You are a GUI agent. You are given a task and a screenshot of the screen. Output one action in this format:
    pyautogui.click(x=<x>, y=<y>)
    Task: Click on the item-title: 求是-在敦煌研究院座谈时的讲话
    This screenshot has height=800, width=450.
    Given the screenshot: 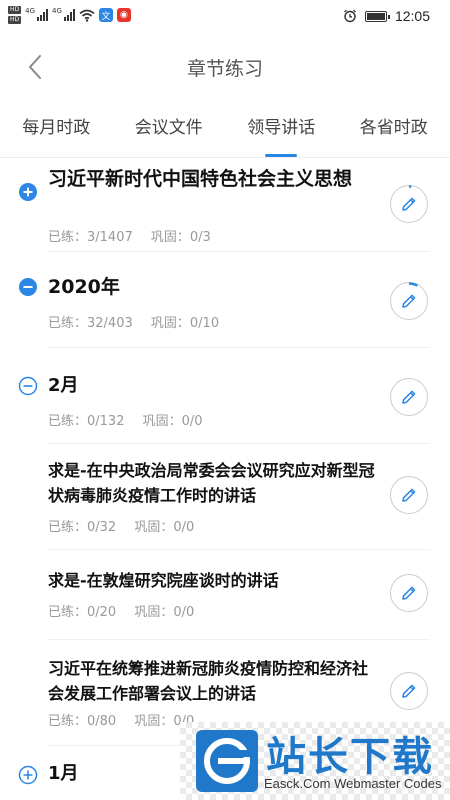 What is the action you would take?
    pyautogui.click(x=163, y=580)
    